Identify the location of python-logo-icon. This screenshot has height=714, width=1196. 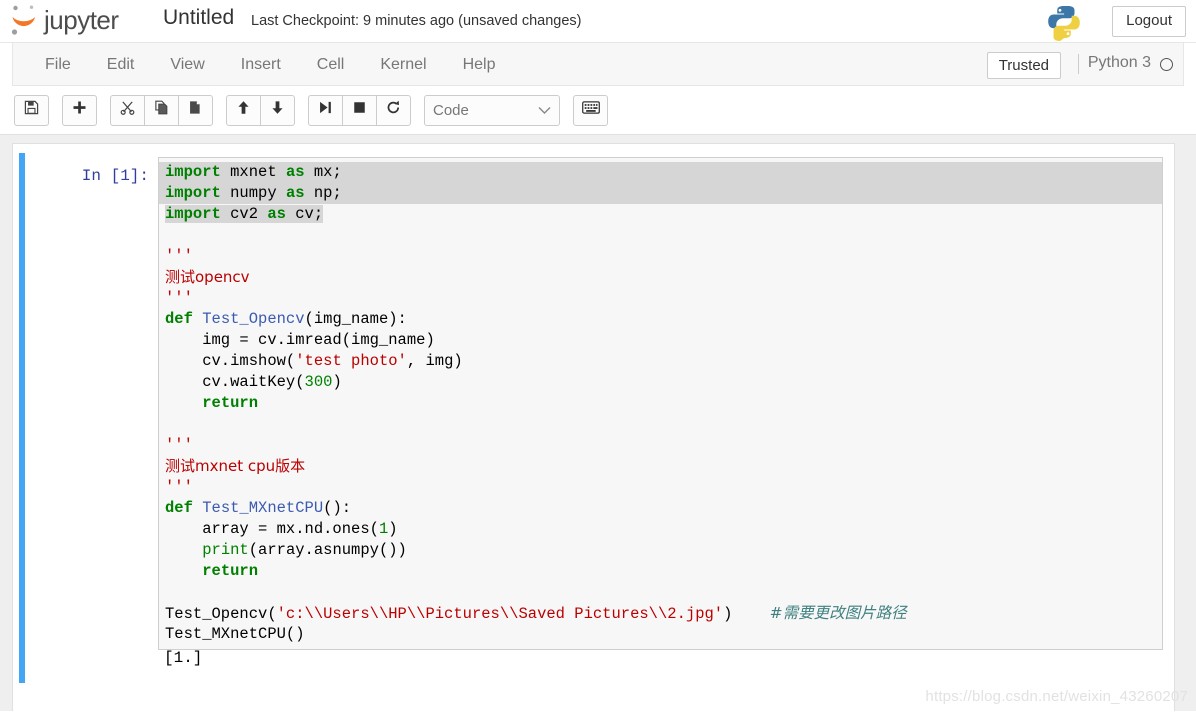
(1064, 24).